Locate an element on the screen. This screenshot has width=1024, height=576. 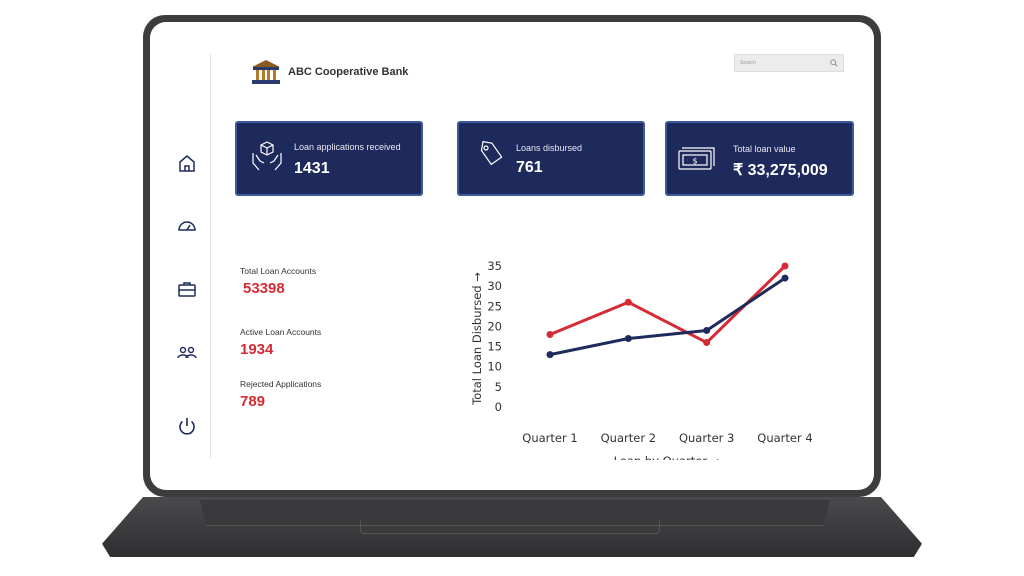
y-tick-label: 10 is located at coordinates (494, 367).